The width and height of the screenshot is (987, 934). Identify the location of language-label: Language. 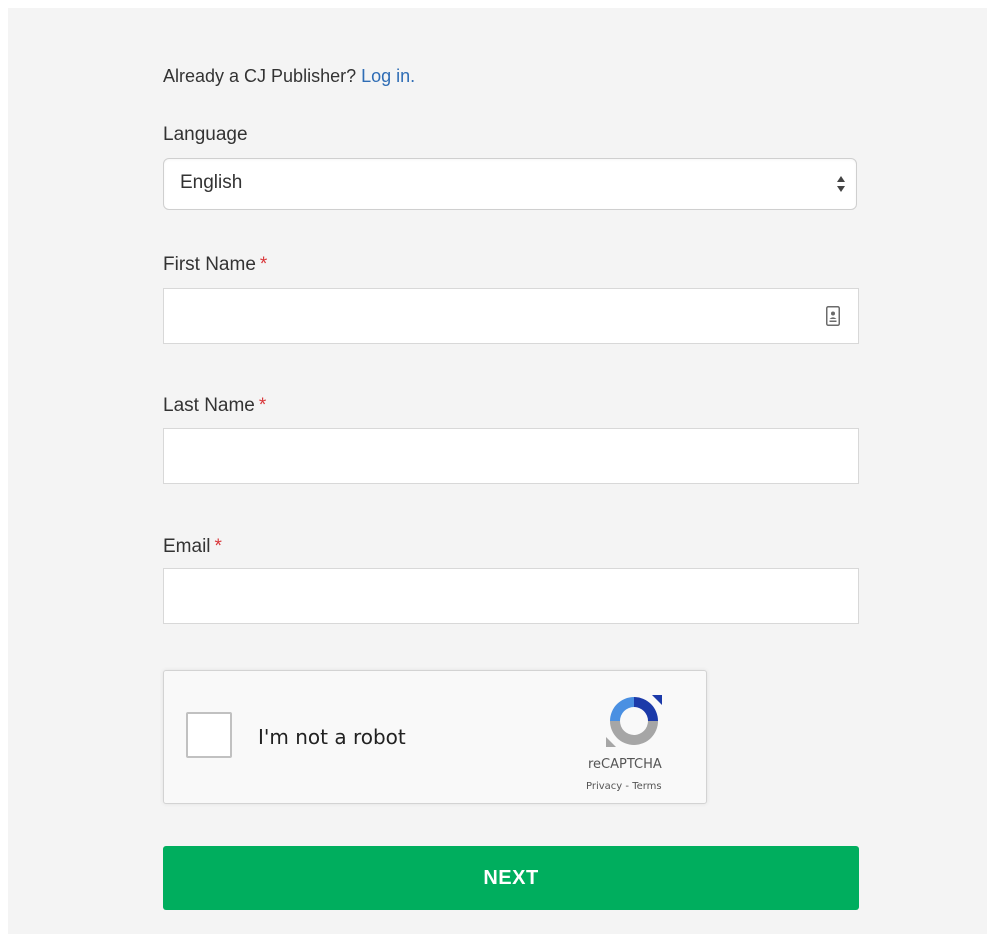
(205, 135).